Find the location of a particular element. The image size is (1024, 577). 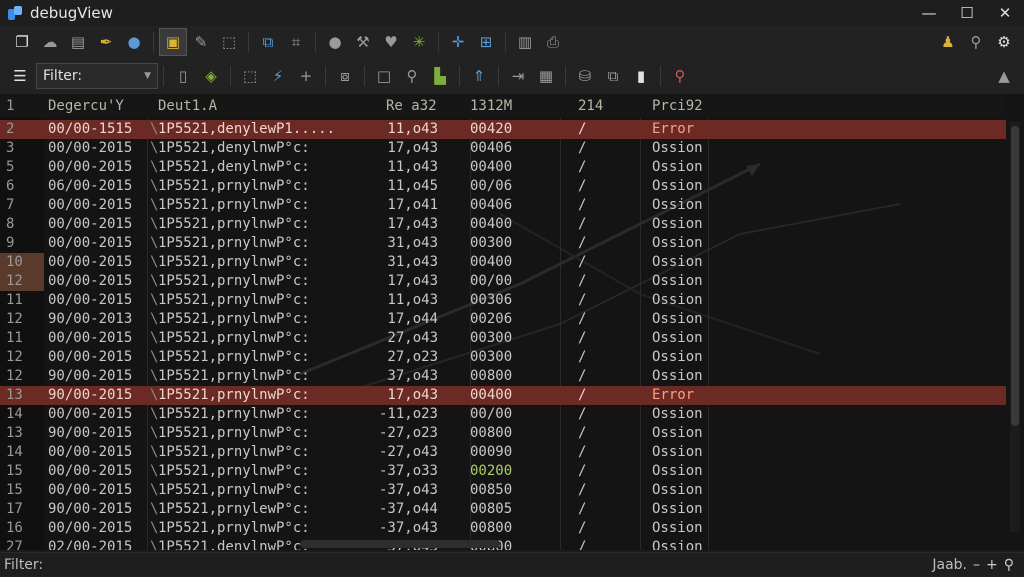

line-number: 12 is located at coordinates (14, 319).